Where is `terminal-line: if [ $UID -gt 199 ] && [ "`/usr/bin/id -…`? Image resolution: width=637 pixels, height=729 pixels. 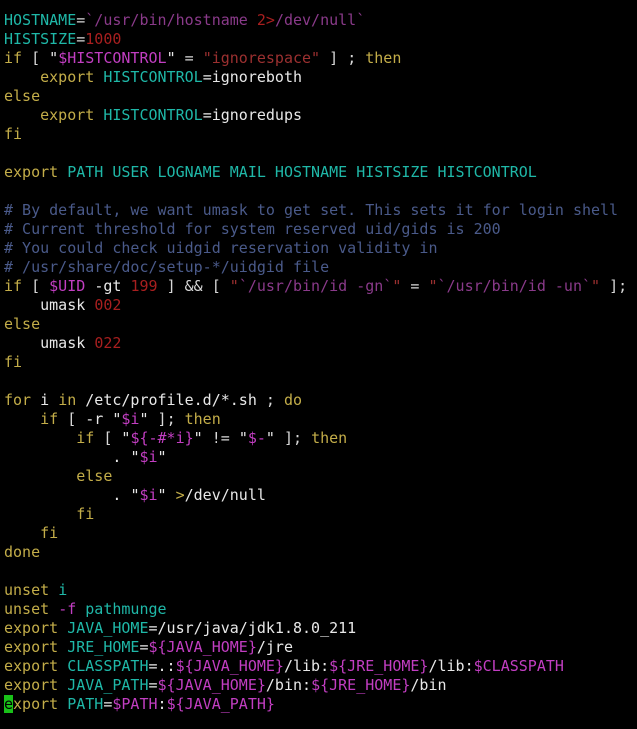
terminal-line: if [ $UID -gt 199 ] && [ "`/usr/bin/id -… is located at coordinates (320, 286).